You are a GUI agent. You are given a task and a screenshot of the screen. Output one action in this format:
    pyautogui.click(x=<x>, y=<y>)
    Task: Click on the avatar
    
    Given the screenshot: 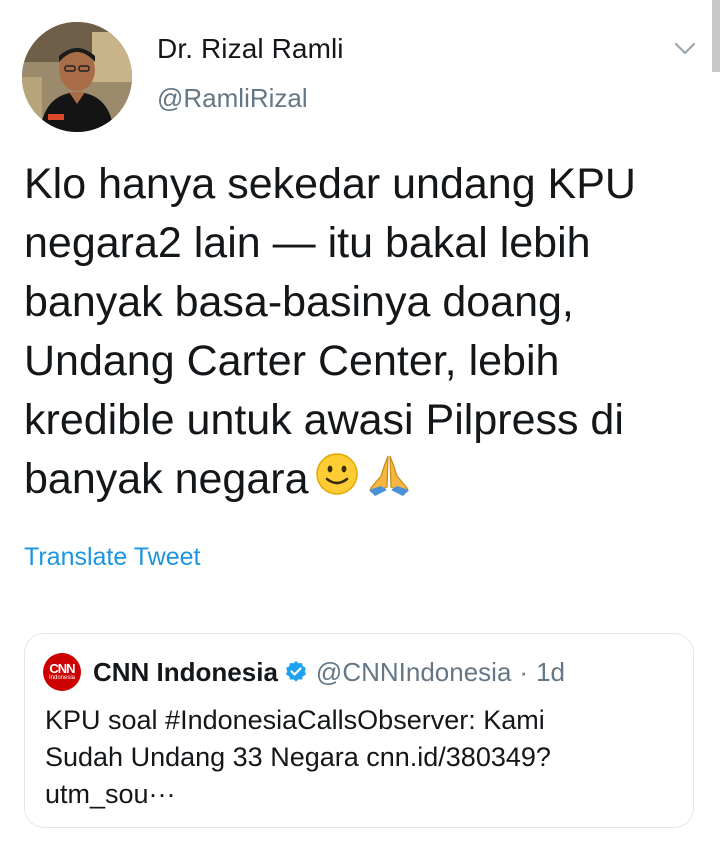 What is the action you would take?
    pyautogui.click(x=77, y=77)
    